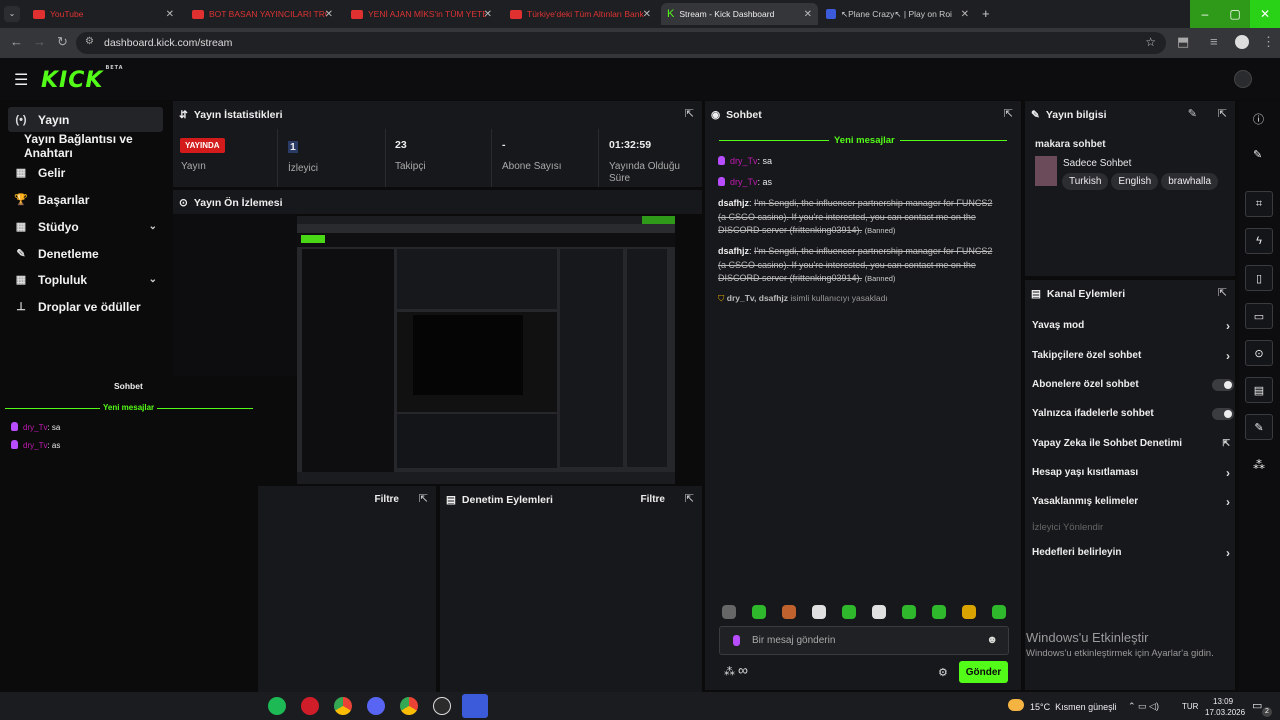 The height and width of the screenshot is (720, 1280). Describe the element at coordinates (1150, 42) in the screenshot. I see `bookmark-star-icon: ☆` at that location.